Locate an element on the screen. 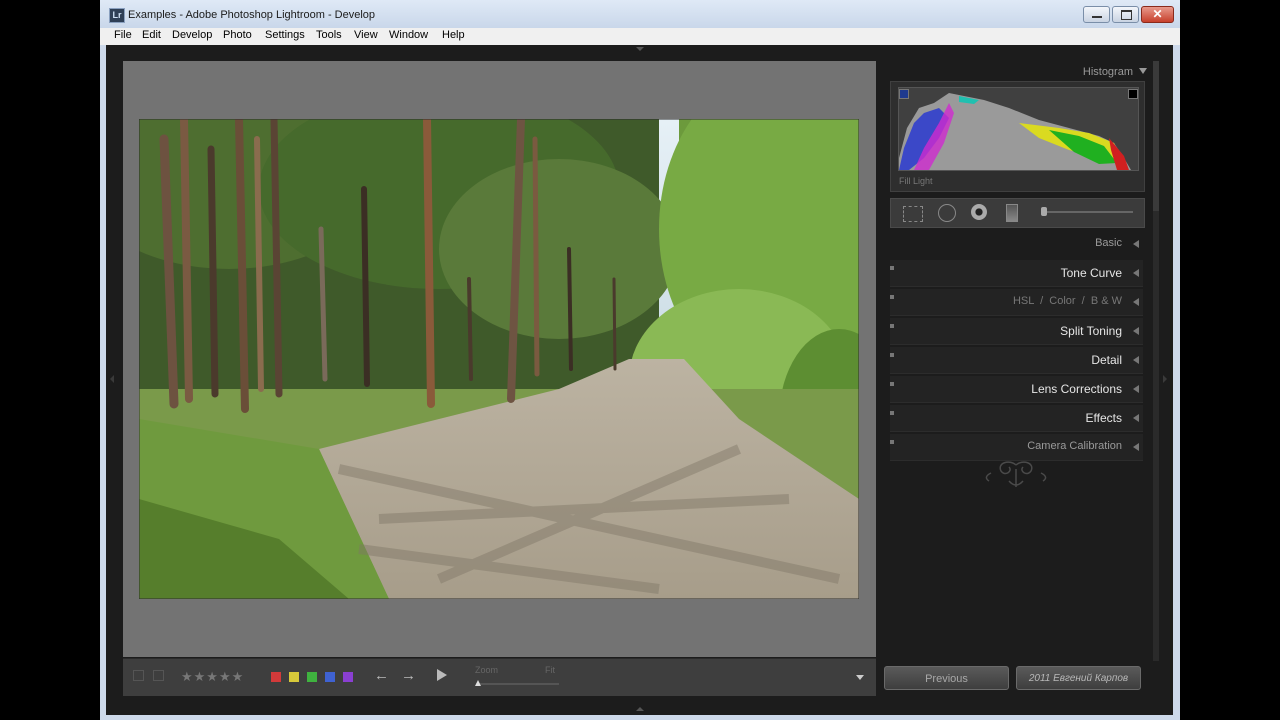 The width and height of the screenshot is (1280, 720). section-detail-expand-icon is located at coordinates (1136, 360).